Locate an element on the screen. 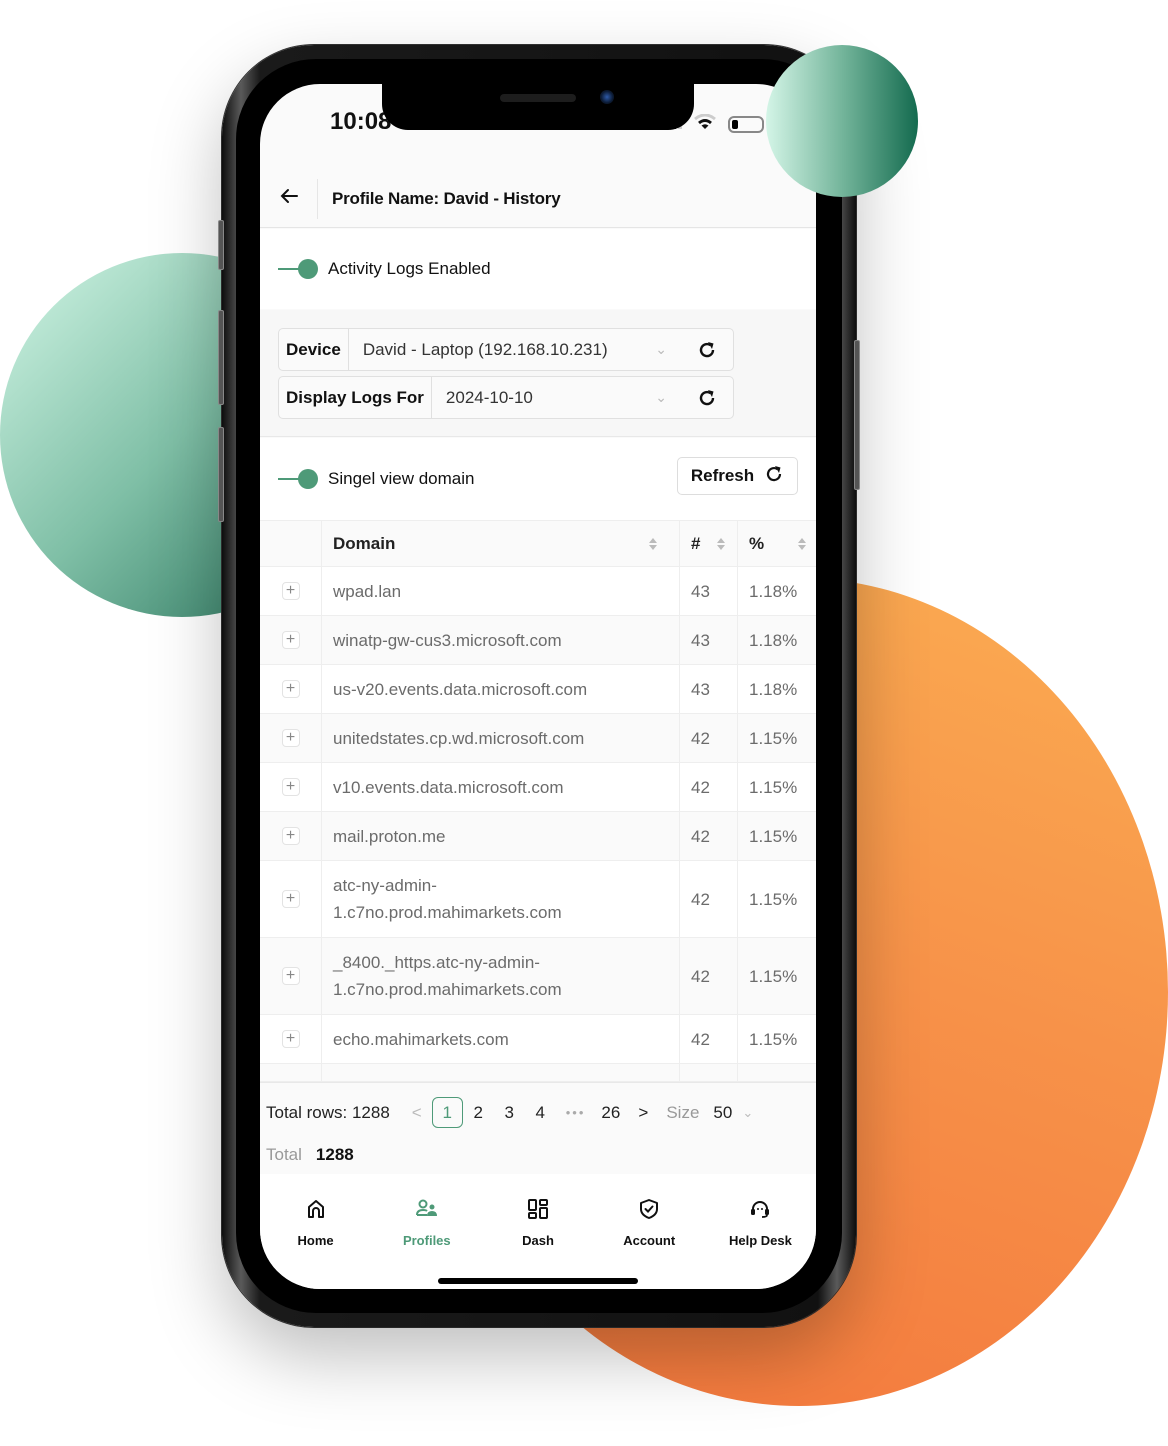 This screenshot has height=1446, width=1168. table-row: + us-v20.events.data.microsoft.com 43 1.18% is located at coordinates (538, 689).